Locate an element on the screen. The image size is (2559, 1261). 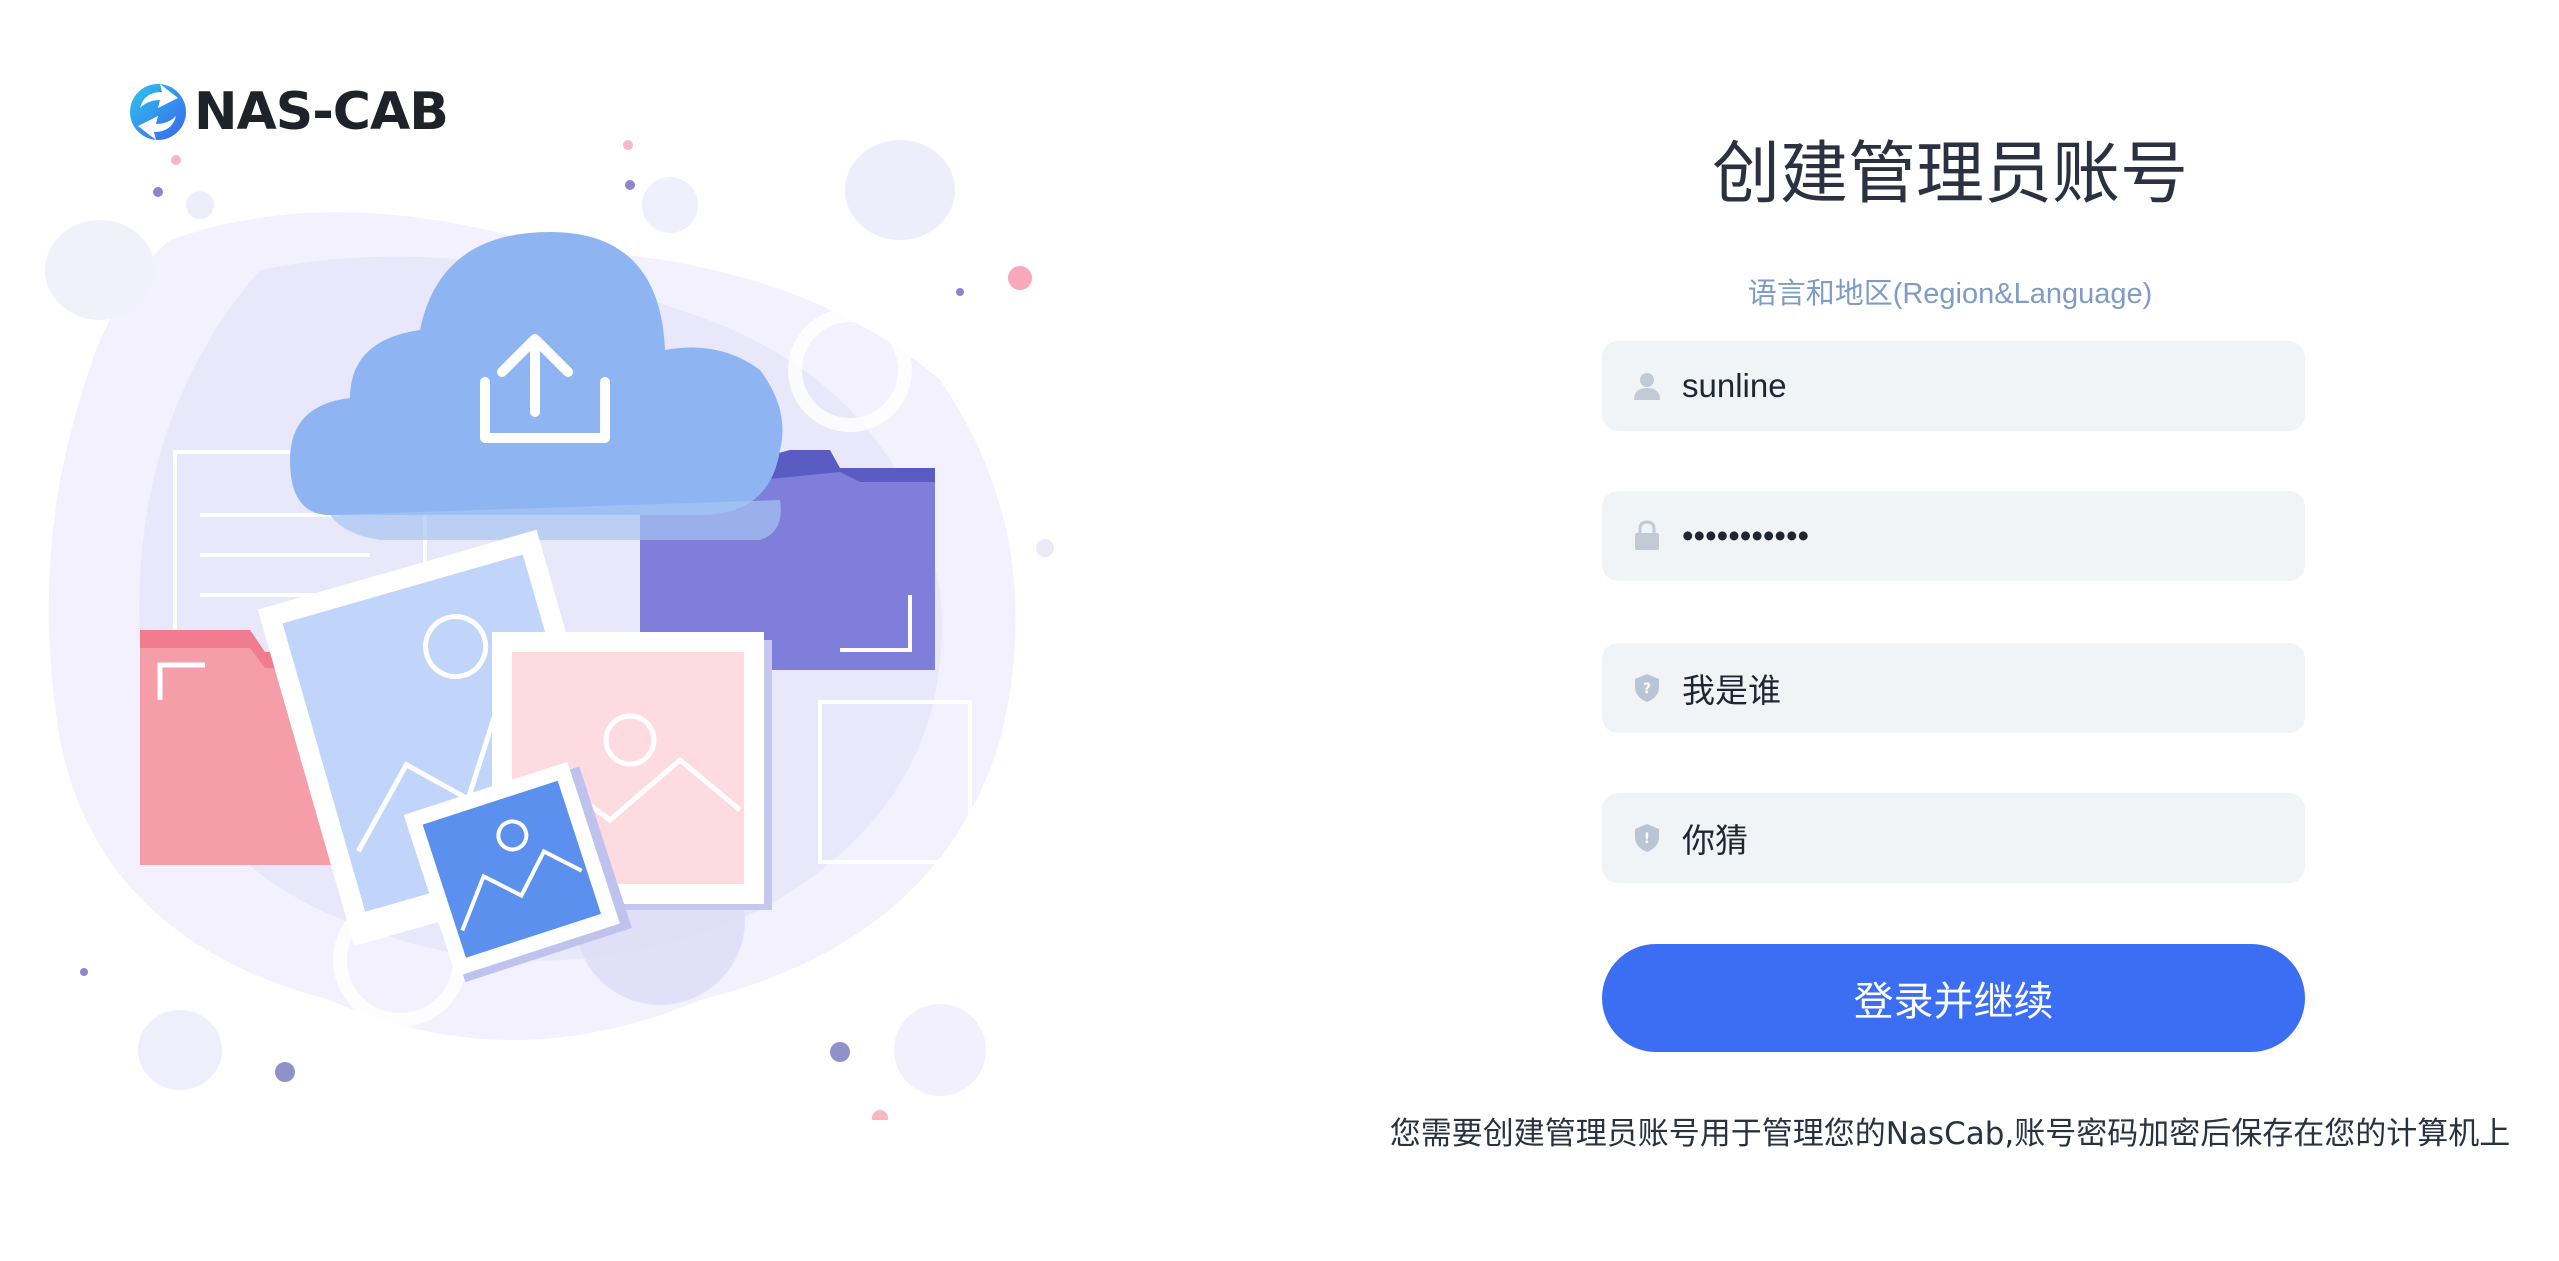
admin-account-note: 您需要创建管理员账号用于管理您的NasCab,账号密码加密后保存在您的计算机上 is located at coordinates (1950, 1134).